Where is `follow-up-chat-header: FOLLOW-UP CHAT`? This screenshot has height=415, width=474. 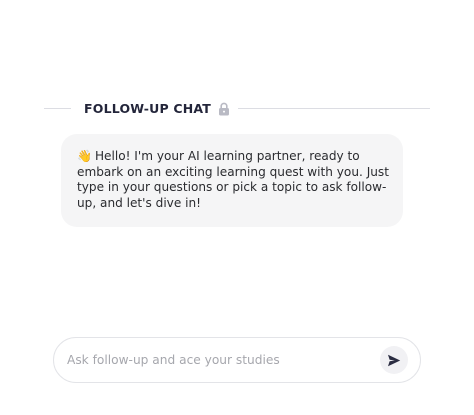 follow-up-chat-header: FOLLOW-UP CHAT is located at coordinates (237, 108).